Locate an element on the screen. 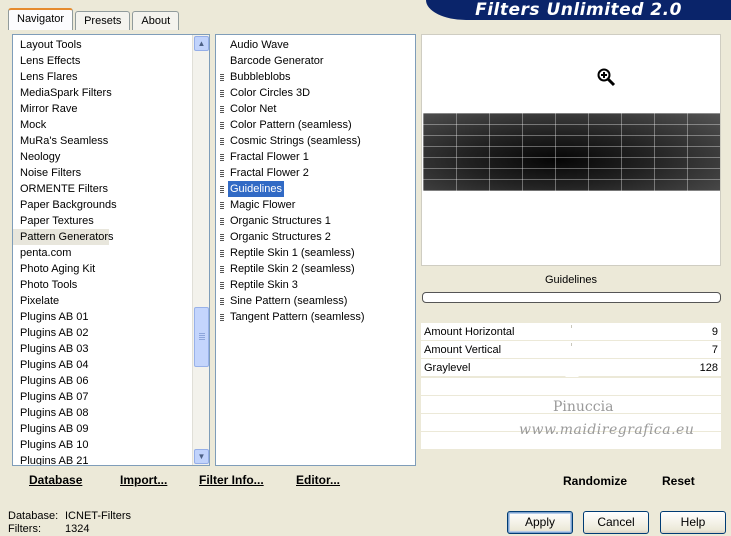 The height and width of the screenshot is (536, 731). filter-item: Sine Pattern (seamless) is located at coordinates (315, 301).